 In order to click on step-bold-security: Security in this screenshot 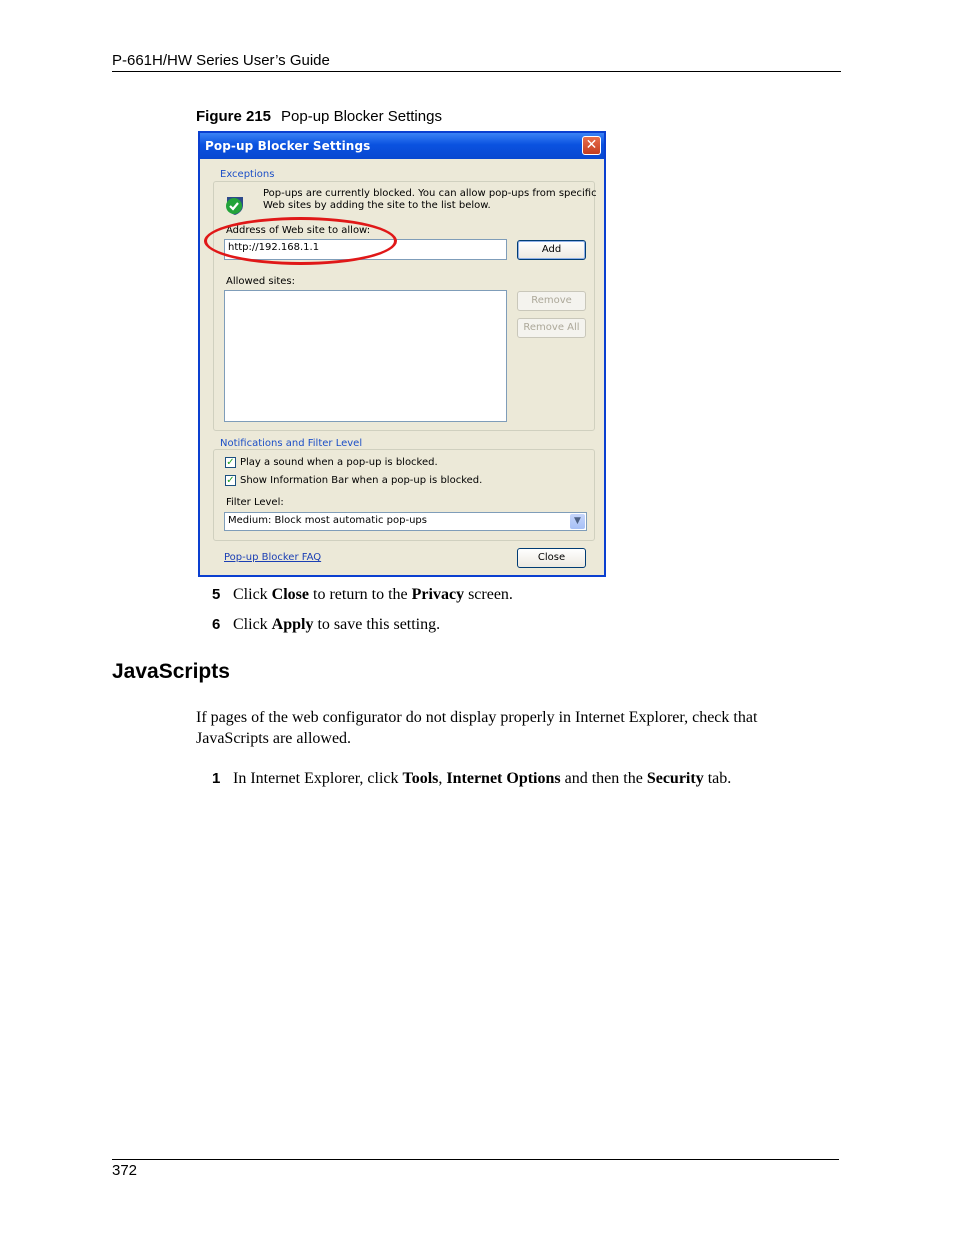, I will do `click(675, 778)`.